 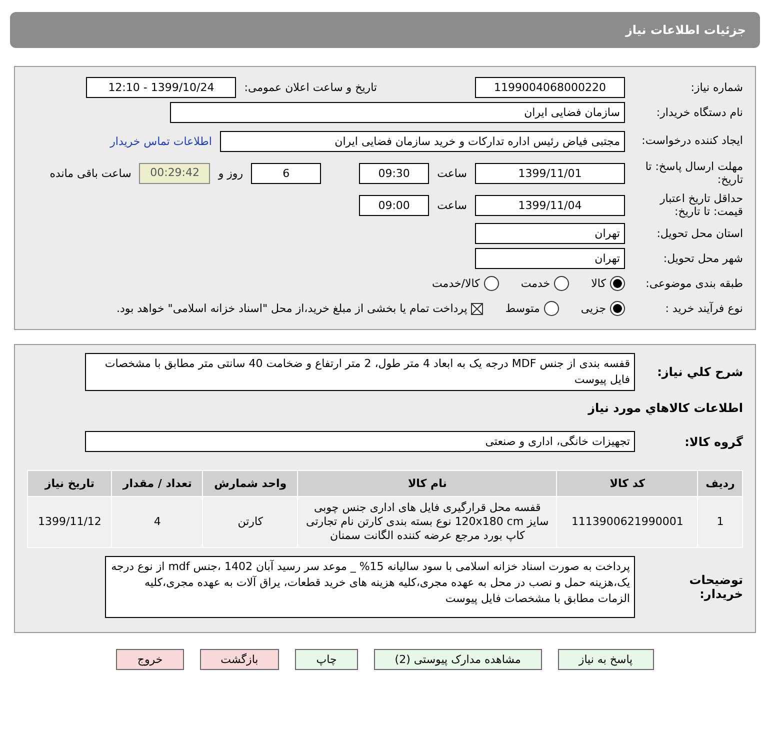 I want to click on field-label: تاریخ و ساعت اعلان عمومی:, so click(x=310, y=87).